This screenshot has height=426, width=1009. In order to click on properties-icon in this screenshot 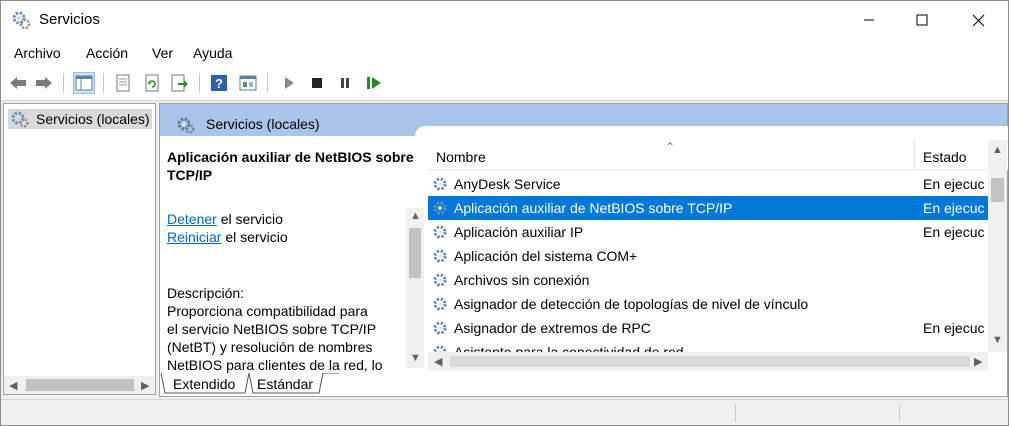, I will do `click(123, 83)`.